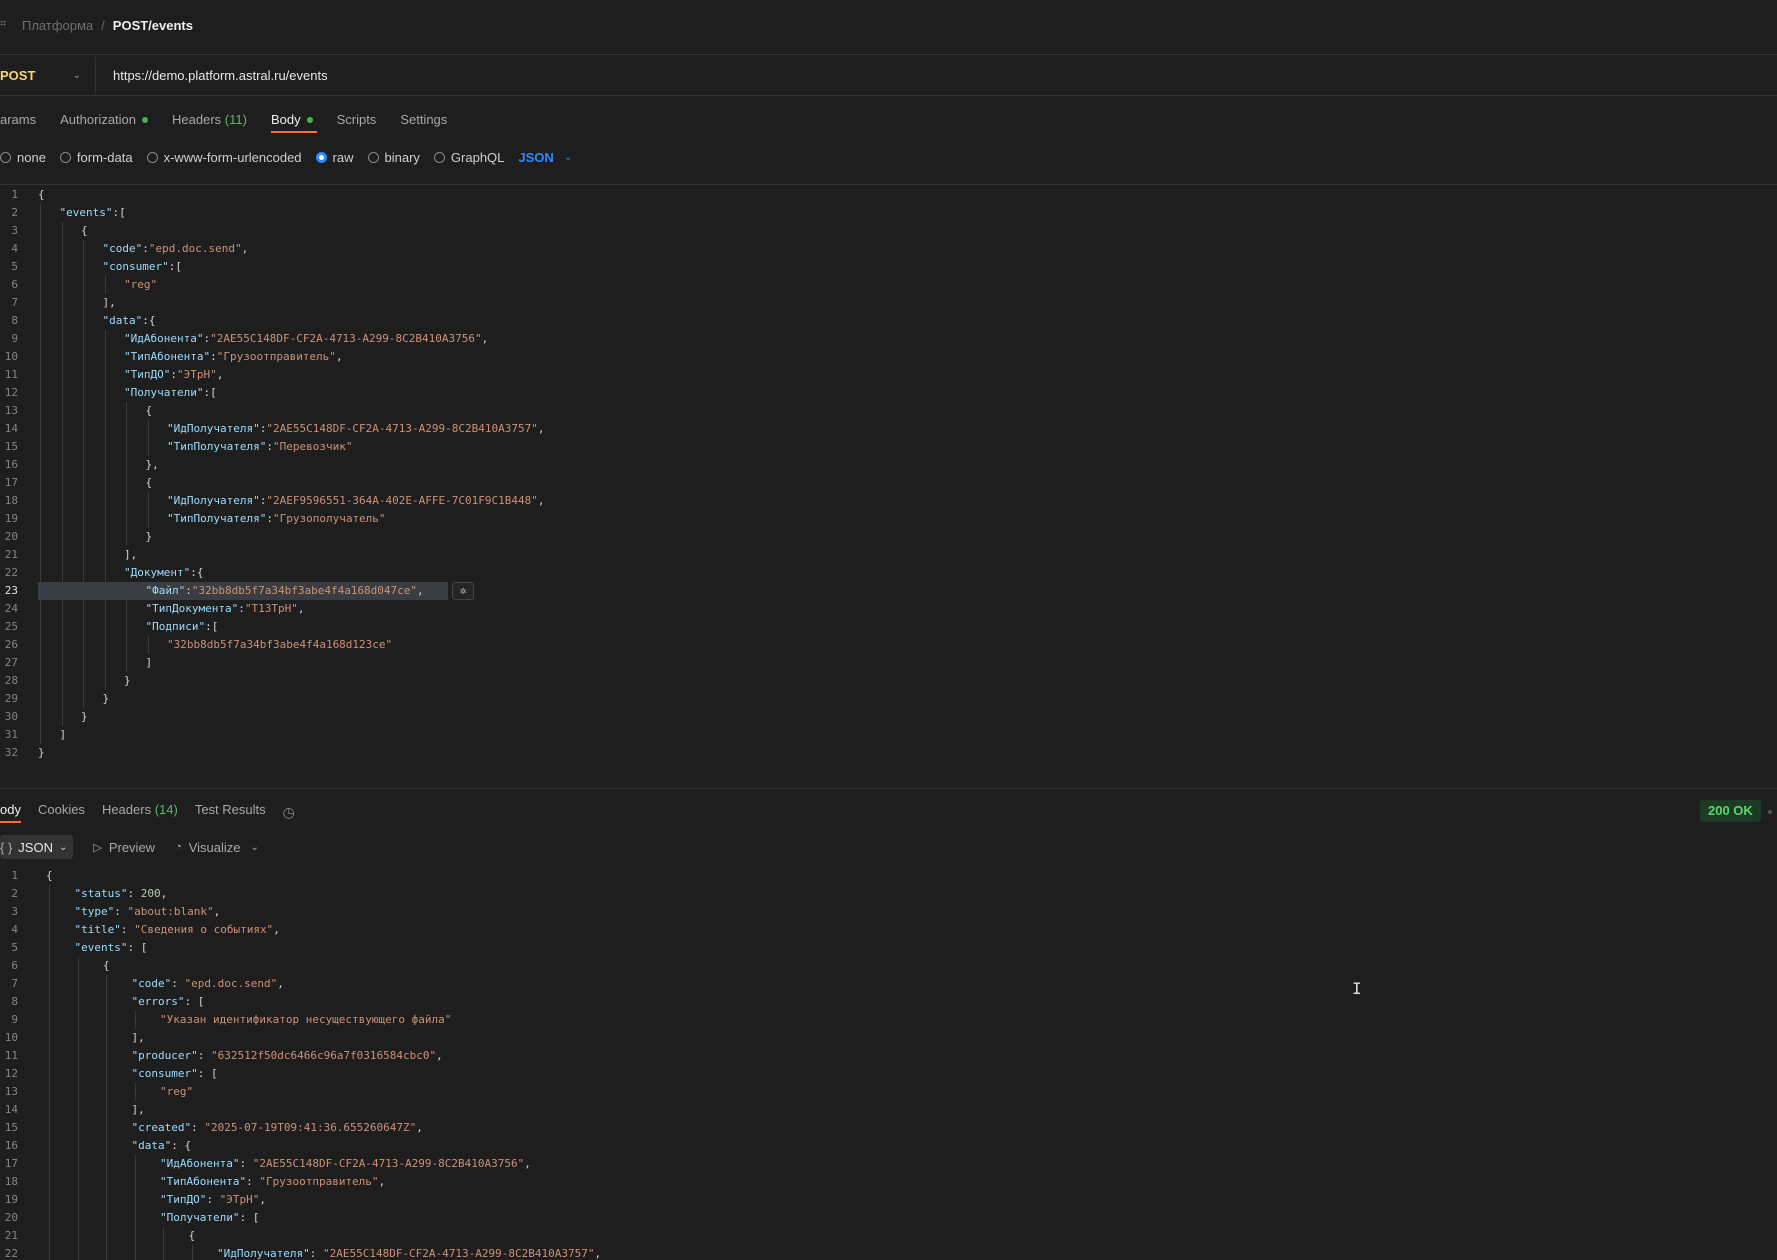 The height and width of the screenshot is (1260, 1777). Describe the element at coordinates (888, 447) in the screenshot. I see `code-line: 15 "ТипПолучателя":"Перевозчик"` at that location.